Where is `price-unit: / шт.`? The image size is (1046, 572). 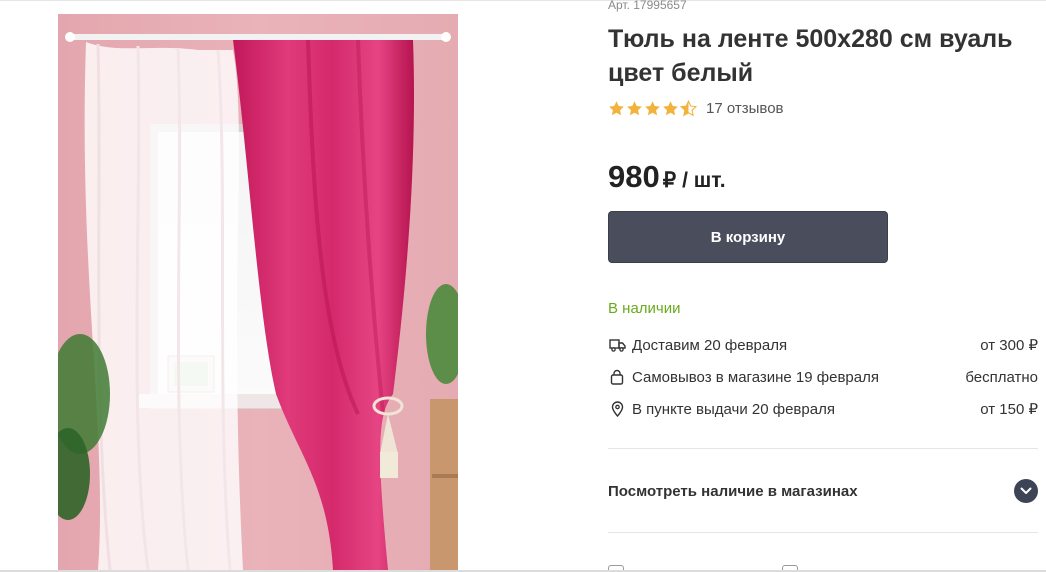
price-unit: / шт. is located at coordinates (704, 180).